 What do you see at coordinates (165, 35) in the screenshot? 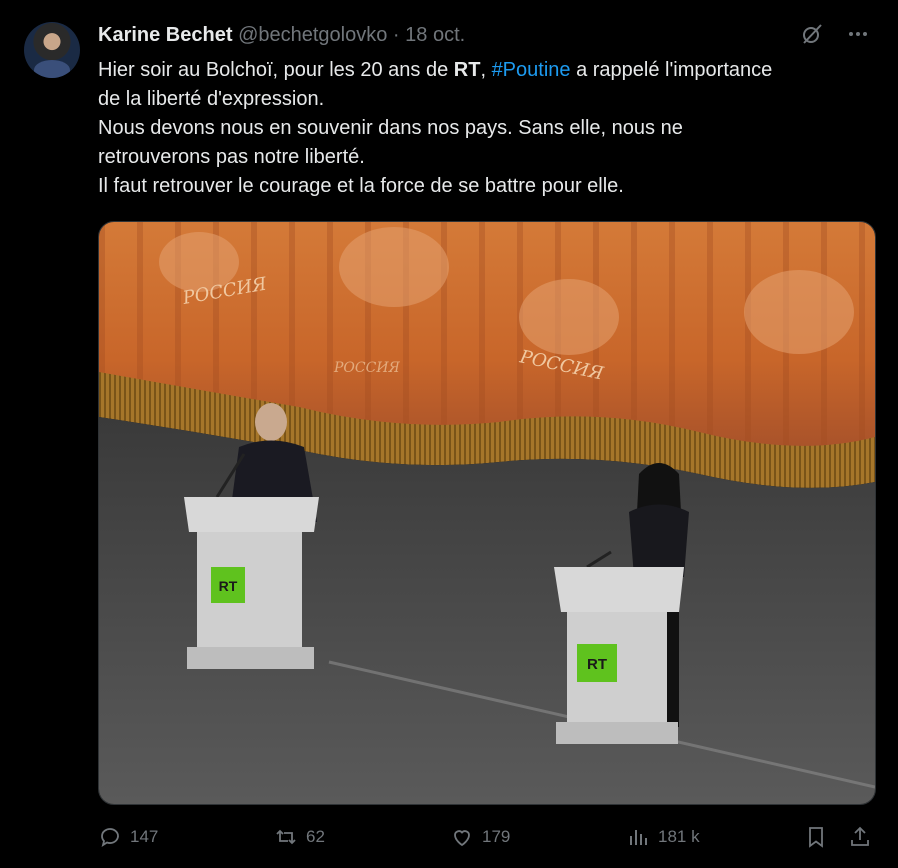
I see `author-name: Karine Bechet` at bounding box center [165, 35].